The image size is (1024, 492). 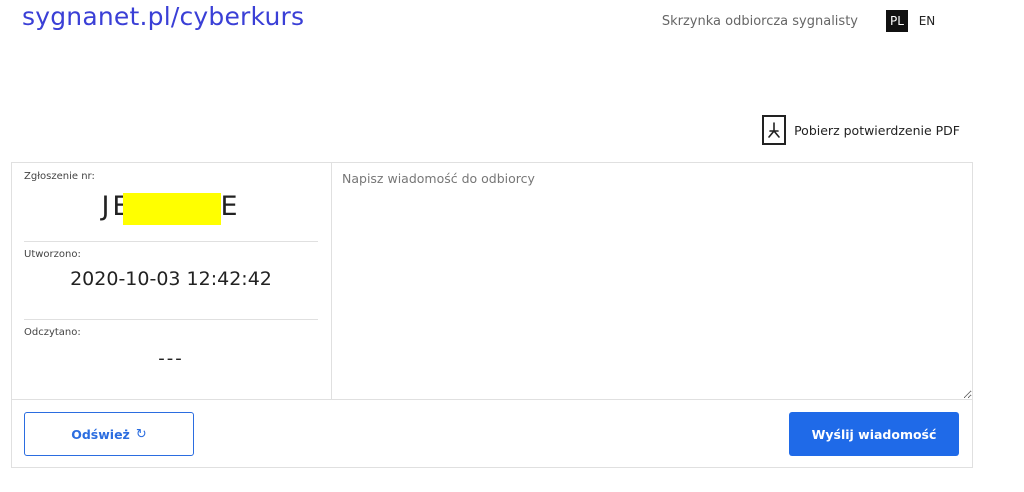 I want to click on refresh-button: Odśwież ↻, so click(x=109, y=434).